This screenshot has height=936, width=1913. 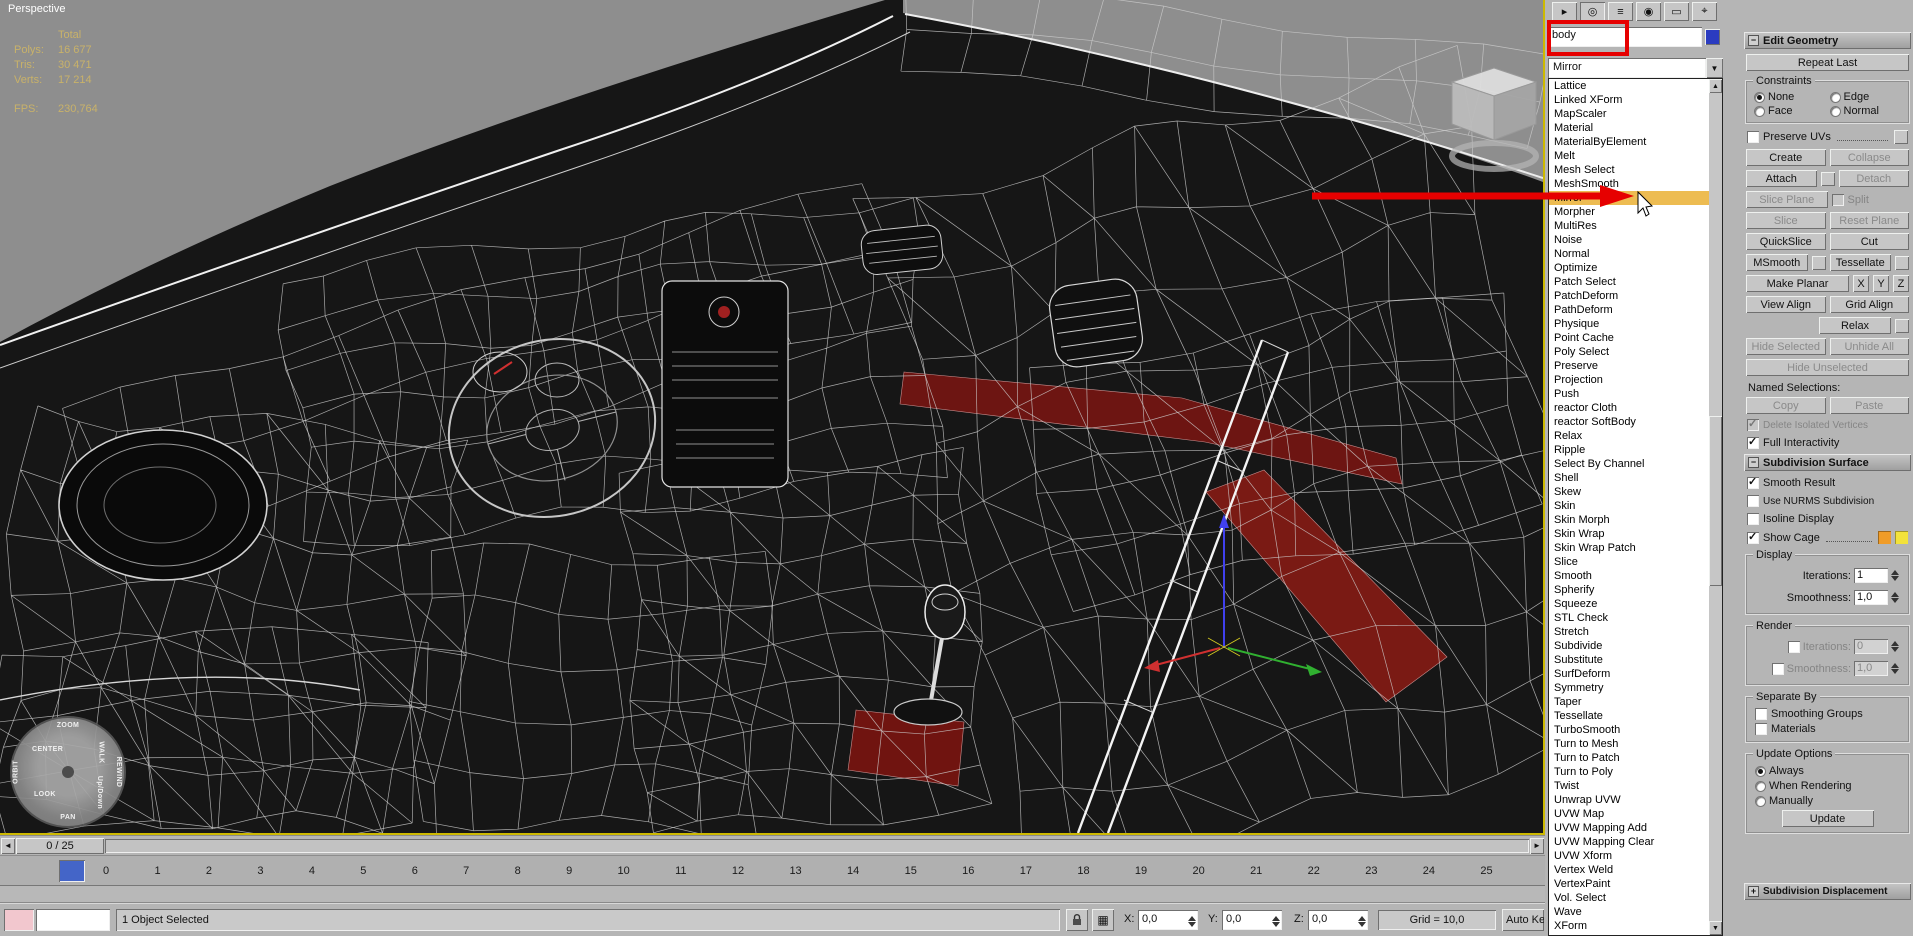 I want to click on planar-z-button: Z, so click(x=1901, y=283).